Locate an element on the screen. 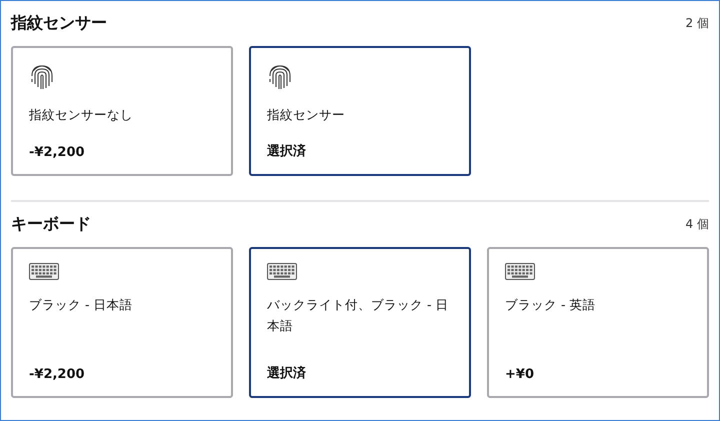 This screenshot has width=720, height=421. option-card: ブラック - 日本語 -¥2,200 is located at coordinates (122, 322).